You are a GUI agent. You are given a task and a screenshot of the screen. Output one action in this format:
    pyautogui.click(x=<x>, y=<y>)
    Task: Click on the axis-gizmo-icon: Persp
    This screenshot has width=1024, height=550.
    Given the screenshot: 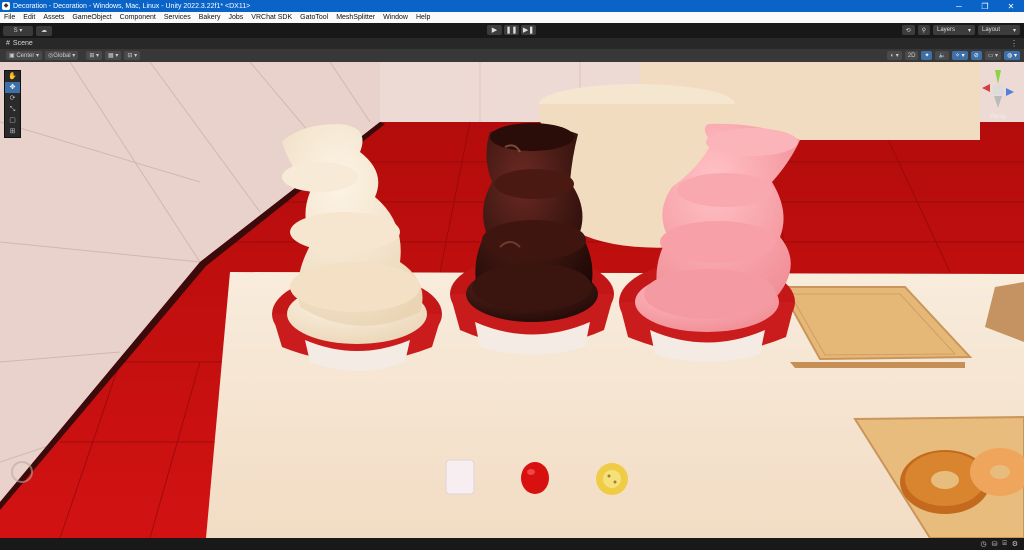 What is the action you would take?
    pyautogui.click(x=998, y=95)
    